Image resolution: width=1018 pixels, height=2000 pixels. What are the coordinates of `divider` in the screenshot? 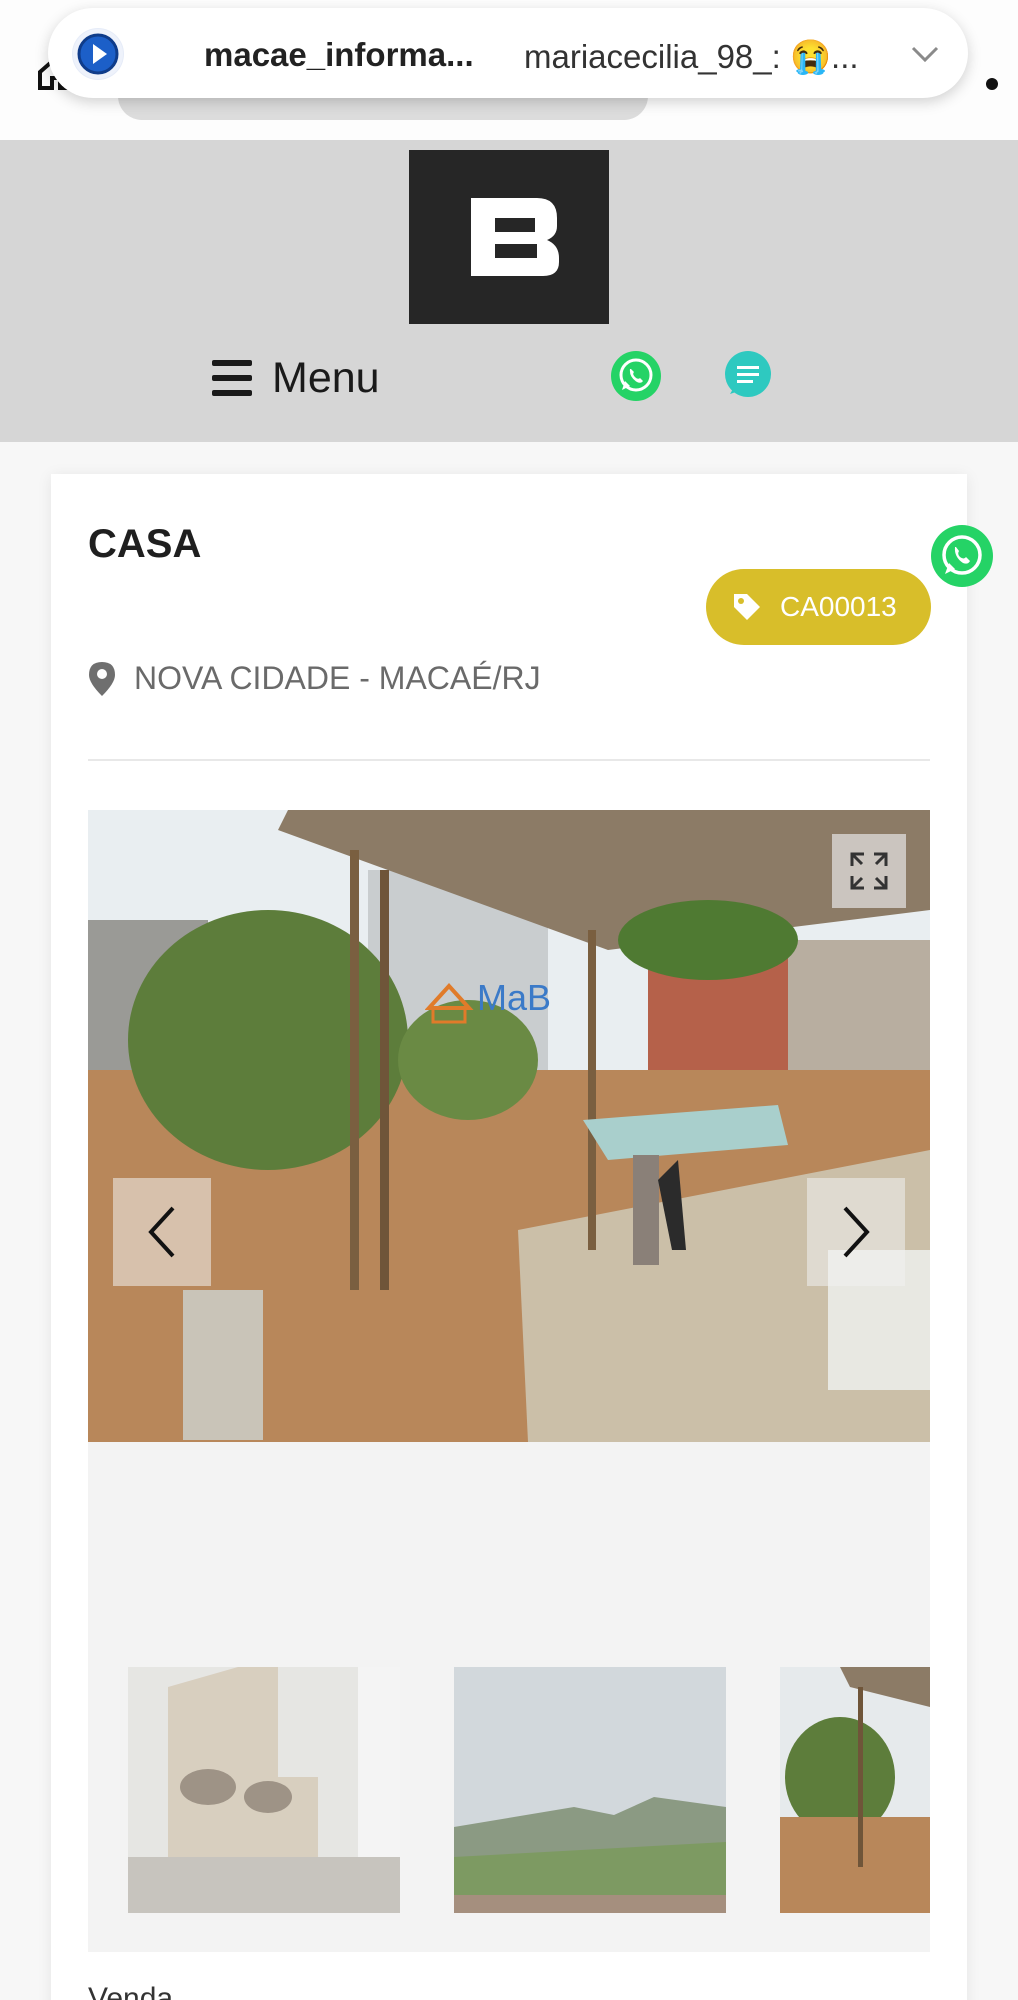 It's located at (509, 760).